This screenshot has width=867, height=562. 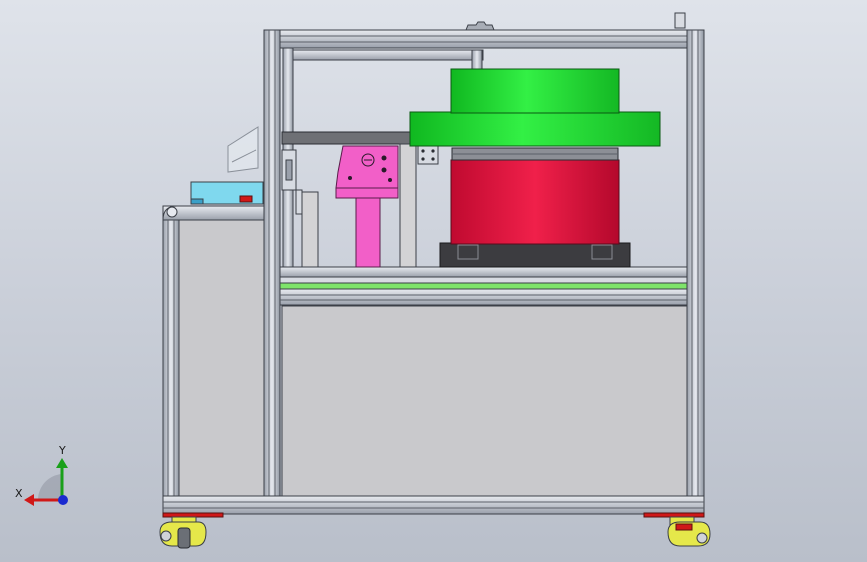 What do you see at coordinates (246, 199) in the screenshot?
I see `emergency-stop-button` at bounding box center [246, 199].